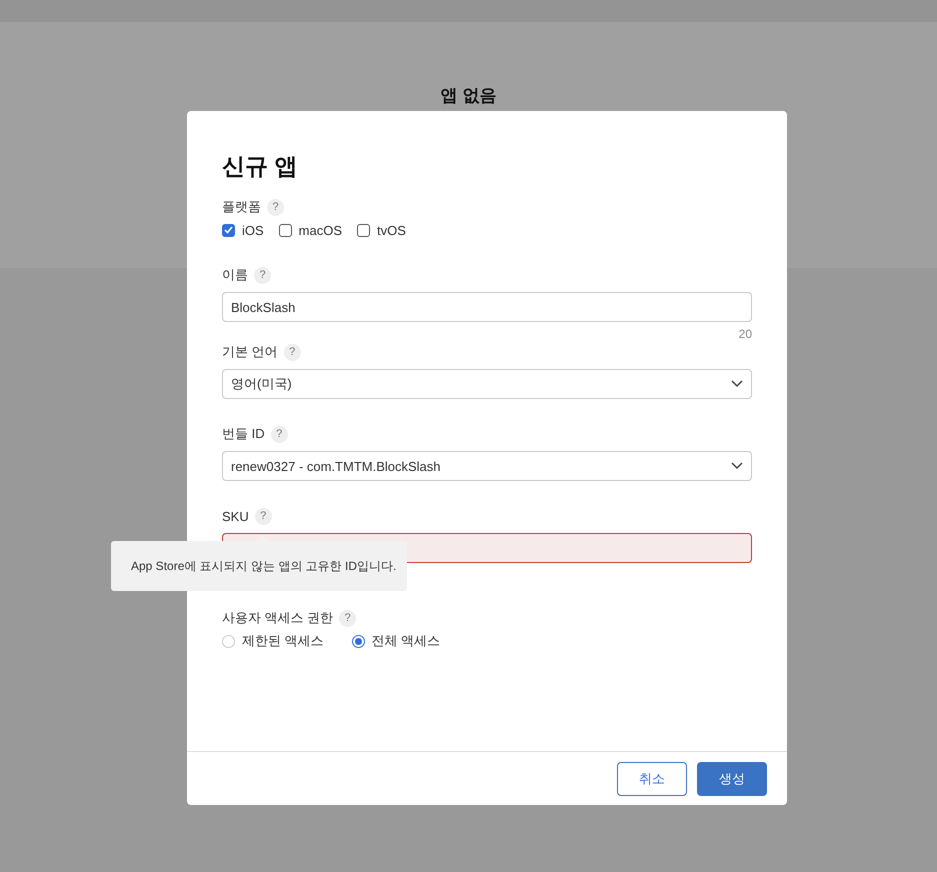 Image resolution: width=937 pixels, height=872 pixels. What do you see at coordinates (278, 618) in the screenshot?
I see `field-label: 사용자 액세스 권한` at bounding box center [278, 618].